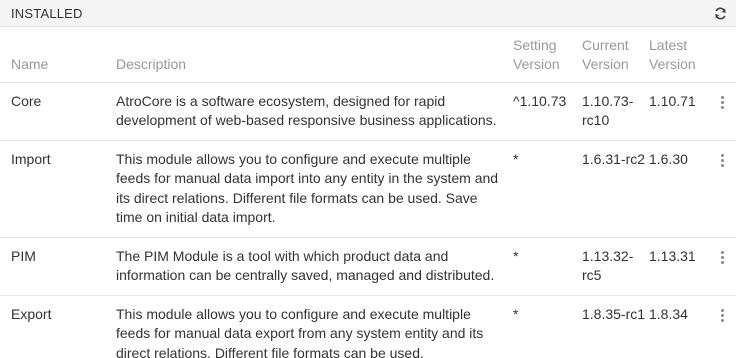 Image resolution: width=736 pixels, height=358 pixels. What do you see at coordinates (31, 158) in the screenshot?
I see `module-name: Import` at bounding box center [31, 158].